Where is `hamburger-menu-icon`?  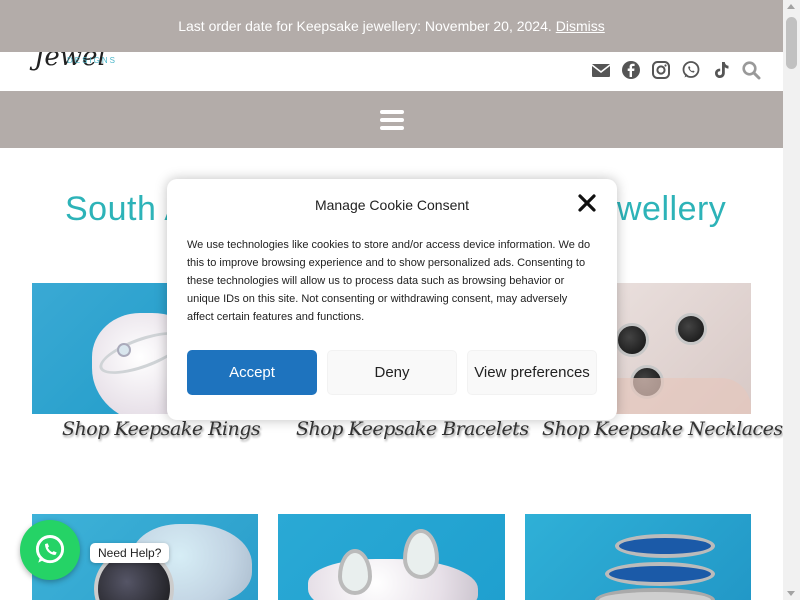 hamburger-menu-icon is located at coordinates (391, 119).